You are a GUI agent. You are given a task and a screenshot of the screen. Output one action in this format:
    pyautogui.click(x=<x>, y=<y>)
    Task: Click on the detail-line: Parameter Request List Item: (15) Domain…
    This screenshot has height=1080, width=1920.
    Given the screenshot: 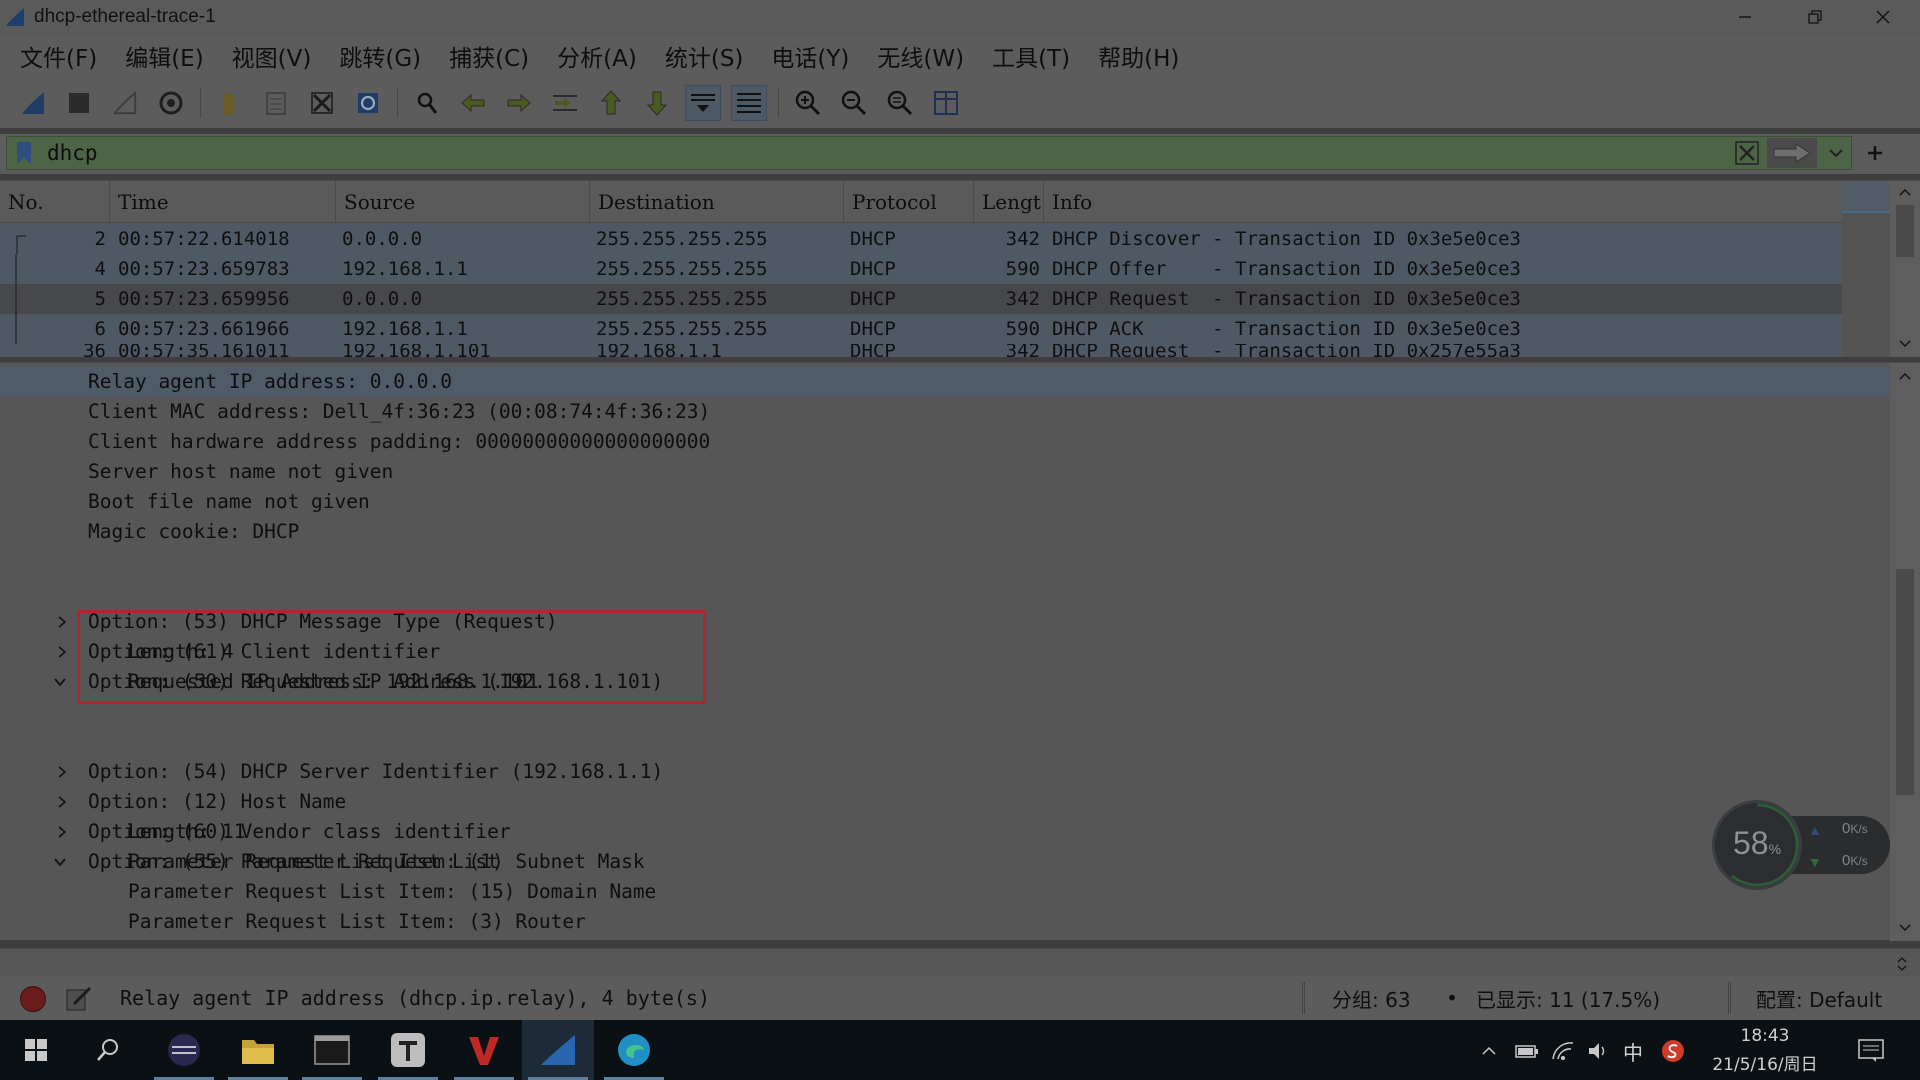 What is the action you would take?
    pyautogui.click(x=945, y=892)
    